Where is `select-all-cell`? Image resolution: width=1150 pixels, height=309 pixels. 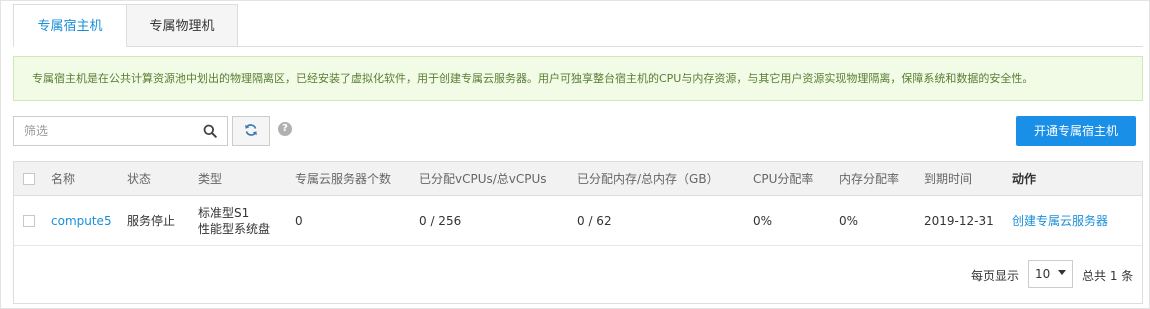
select-all-cell is located at coordinates (29, 178).